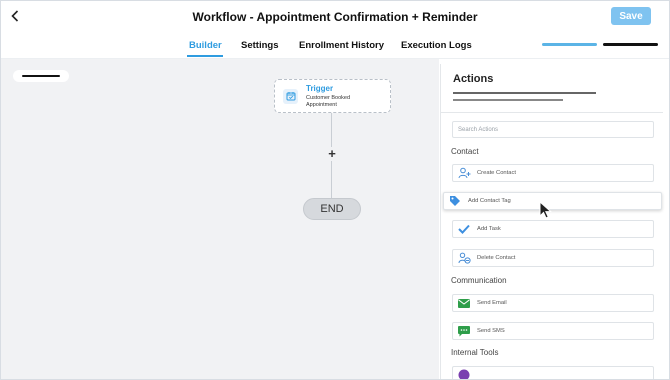 The height and width of the screenshot is (380, 670). Describe the element at coordinates (259, 45) in the screenshot. I see `tab-settings: Settings` at that location.